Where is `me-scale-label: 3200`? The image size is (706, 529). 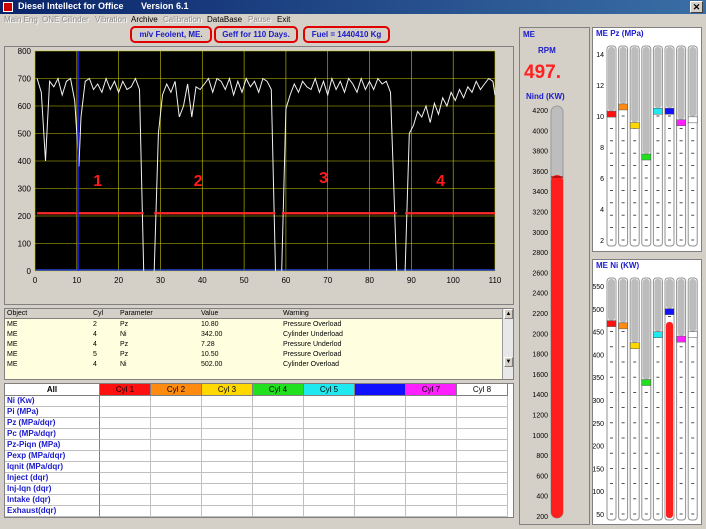 me-scale-label: 3200 is located at coordinates (540, 213).